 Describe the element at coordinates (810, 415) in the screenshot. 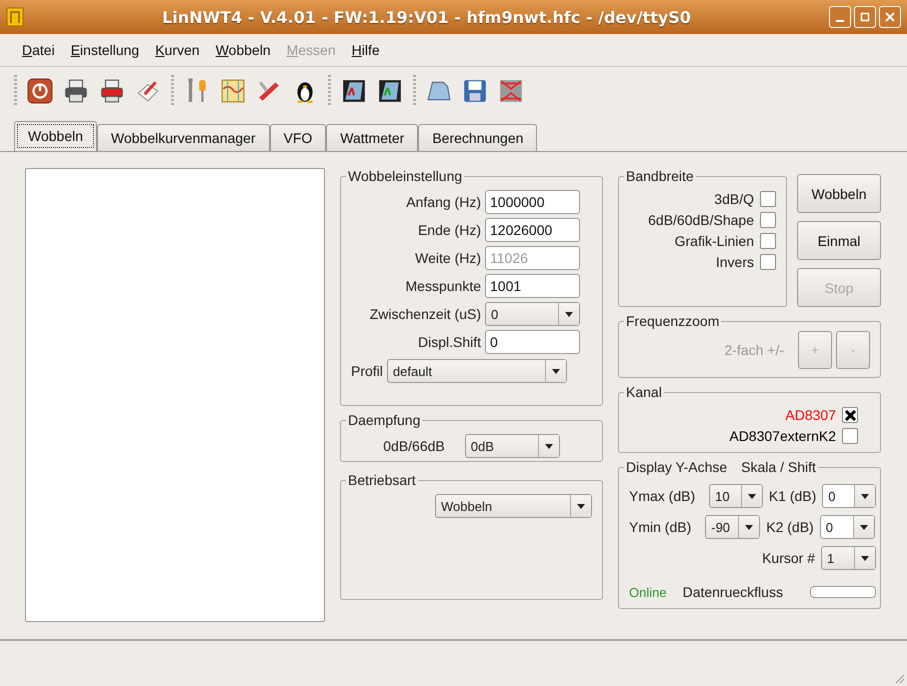

I see `checkbox-label: AD8307` at that location.